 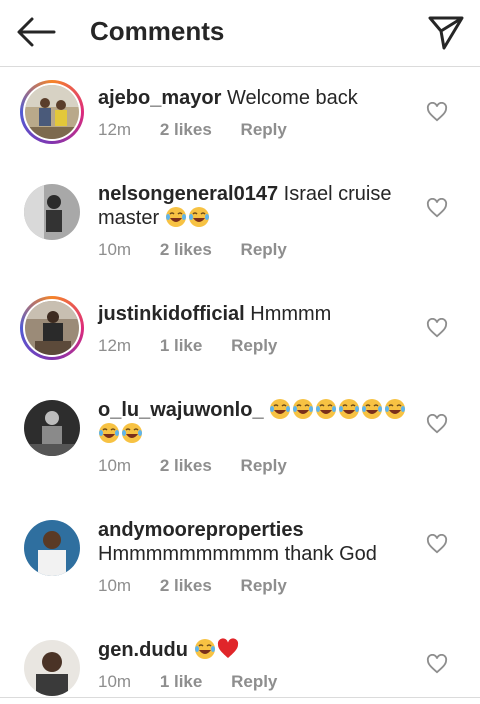 I want to click on comment-username: andymooreproperties, so click(x=253, y=530).